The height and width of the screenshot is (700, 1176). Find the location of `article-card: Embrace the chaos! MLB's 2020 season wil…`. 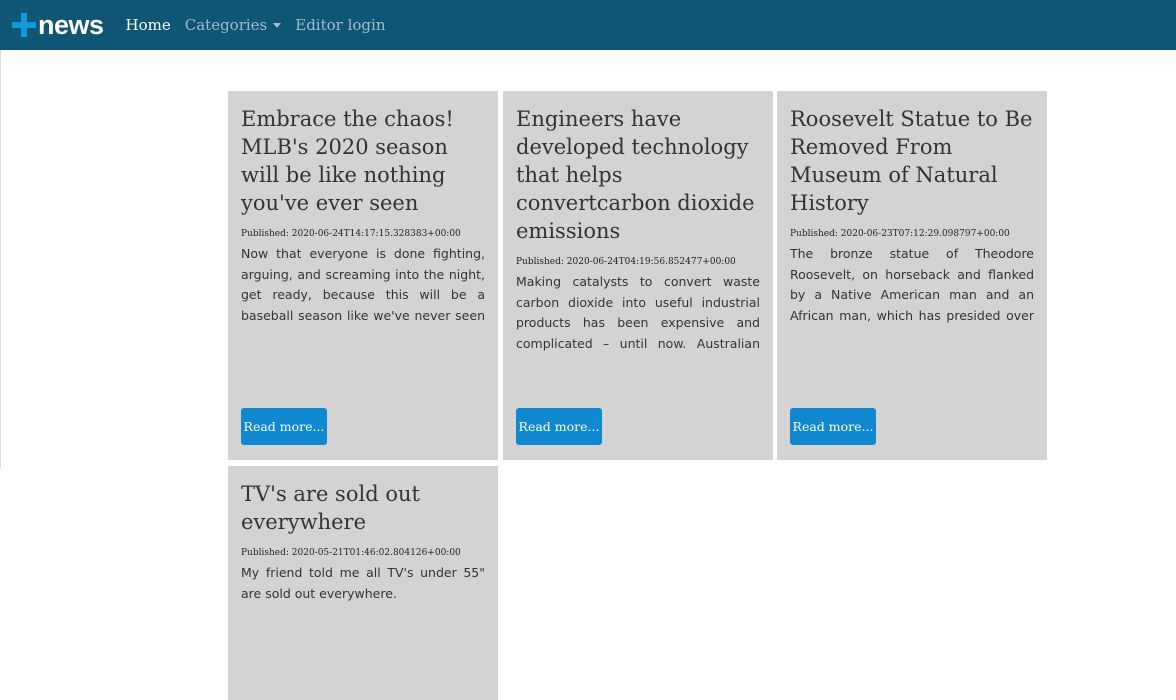

article-card: Embrace the chaos! MLB's 2020 season wil… is located at coordinates (363, 275).